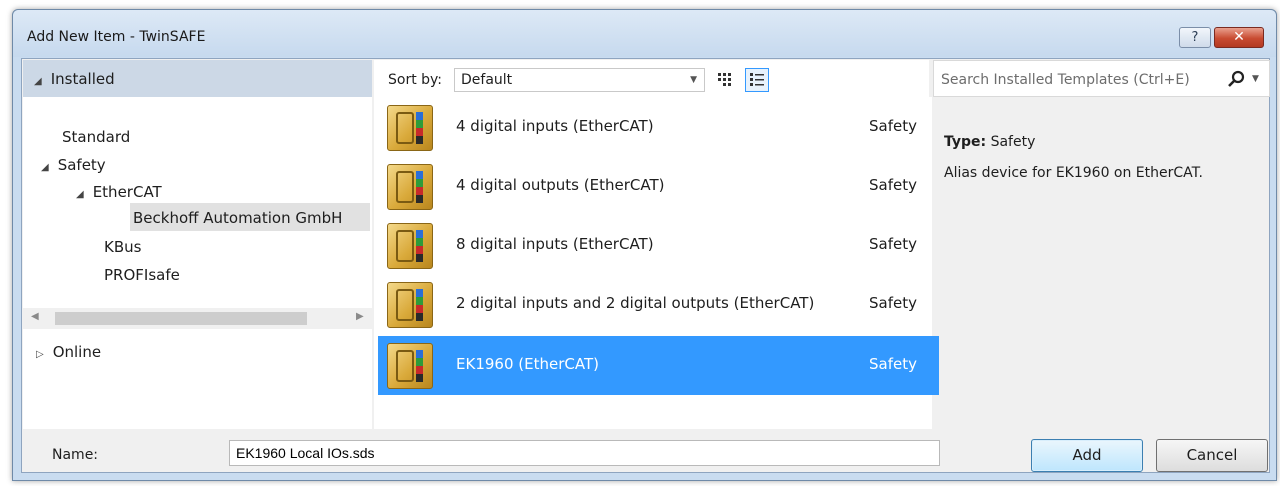 This screenshot has height=486, width=1280. I want to click on template-description: Alias device for EK1960 on EtherCAT., so click(1073, 173).